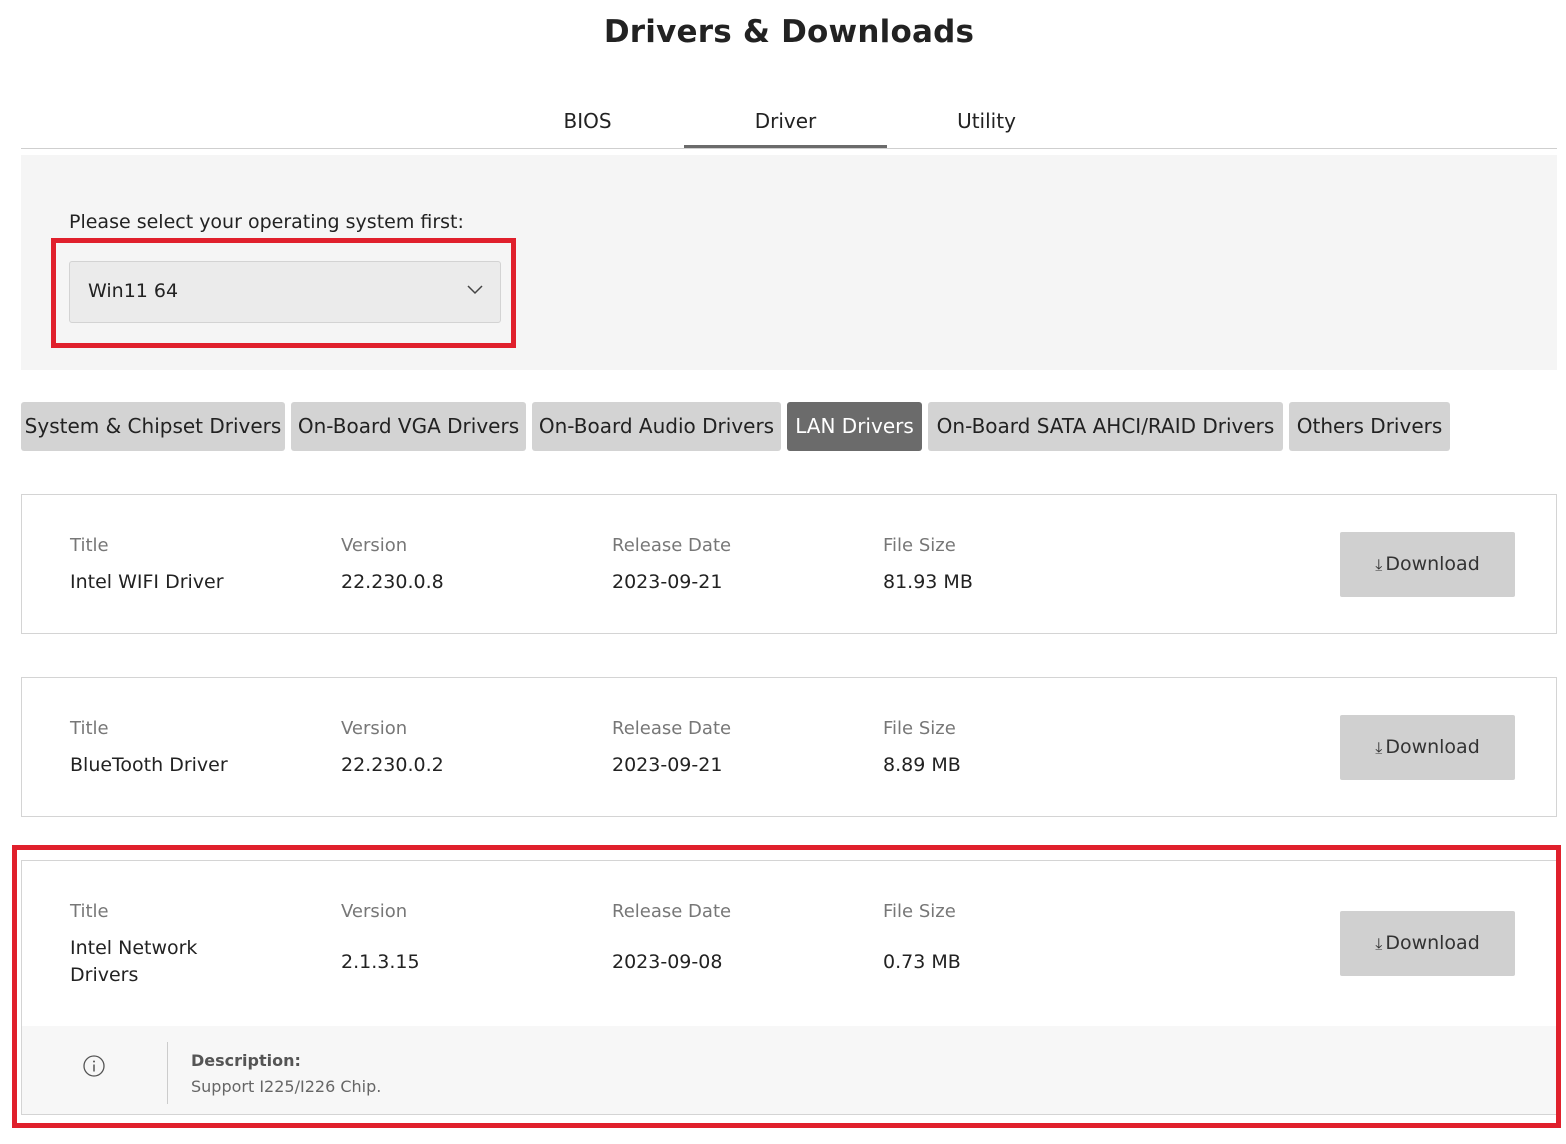  What do you see at coordinates (922, 748) in the screenshot?
I see `file-size-column: File Size 8.89 MB` at bounding box center [922, 748].